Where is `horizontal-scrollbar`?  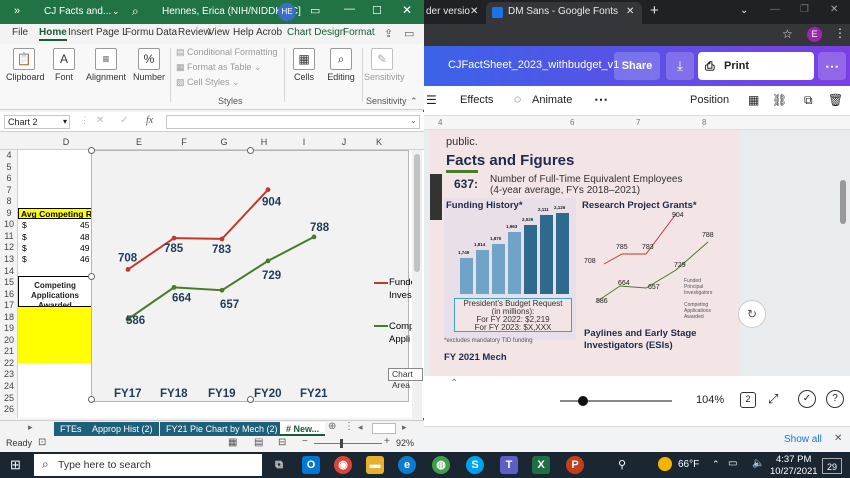
horizontal-scrollbar is located at coordinates (384, 428).